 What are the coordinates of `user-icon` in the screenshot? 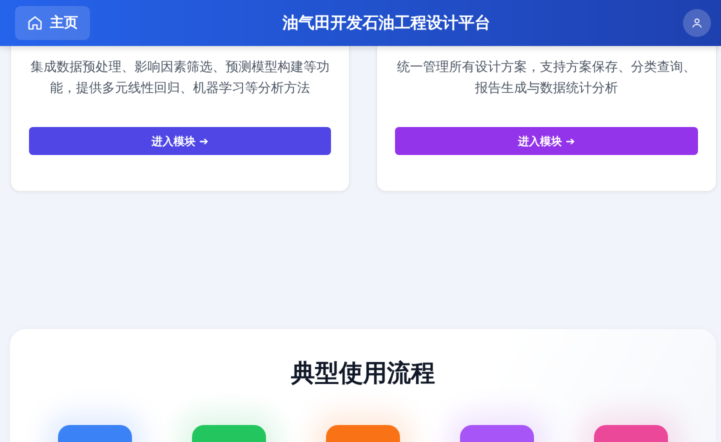 It's located at (697, 23).